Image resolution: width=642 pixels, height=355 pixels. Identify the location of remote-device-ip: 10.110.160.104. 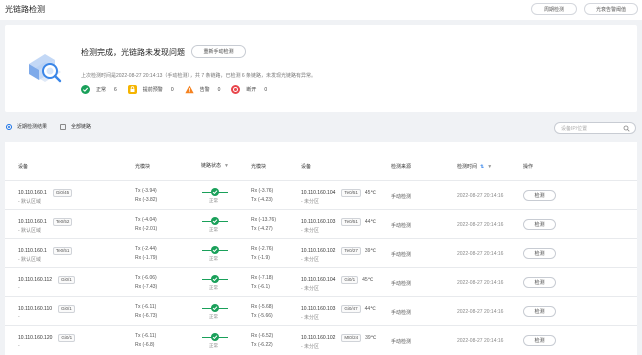
(318, 280).